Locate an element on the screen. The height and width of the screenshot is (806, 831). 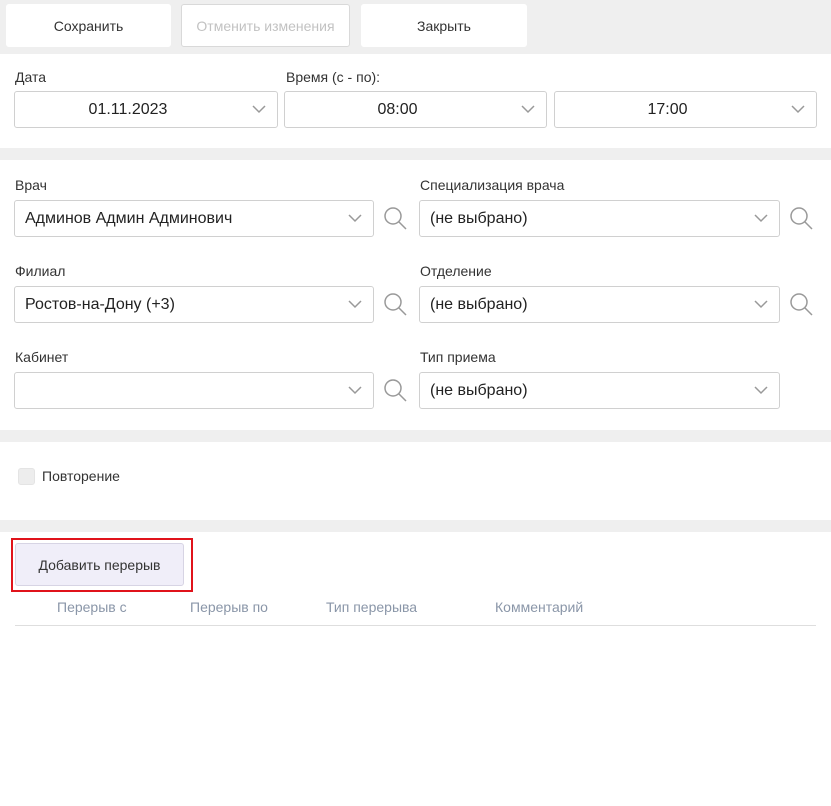
toolbar: Сохранить Отменить изменения Закрыть is located at coordinates (415, 27).